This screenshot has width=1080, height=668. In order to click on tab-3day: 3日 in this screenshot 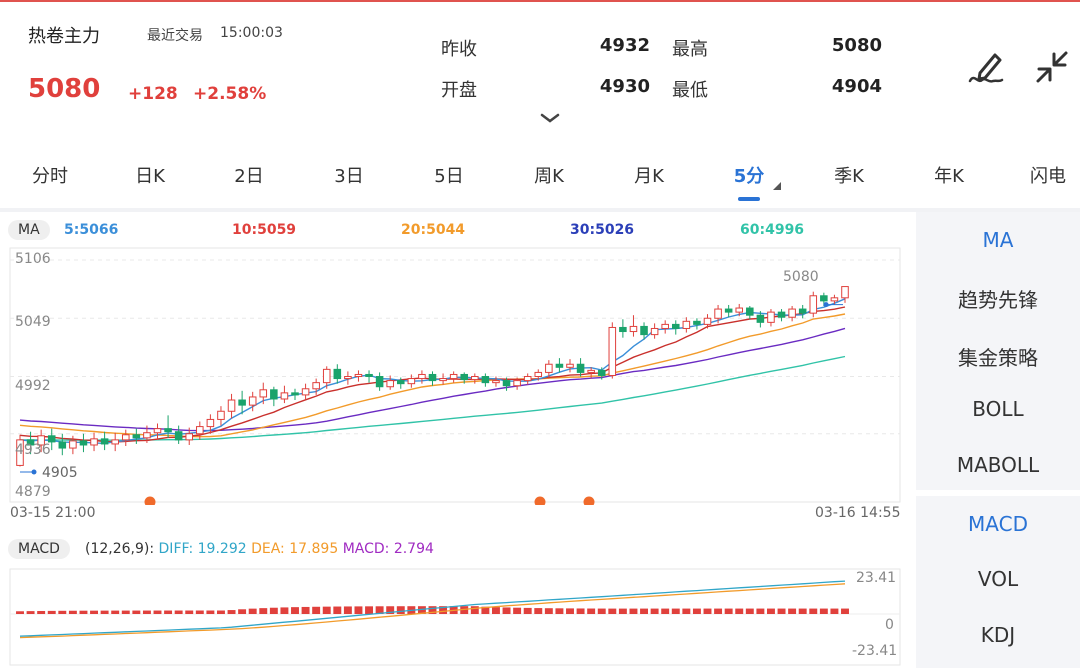, I will do `click(348, 175)`.